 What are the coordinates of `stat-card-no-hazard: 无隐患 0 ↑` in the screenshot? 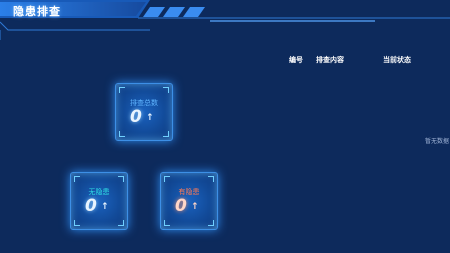 It's located at (99, 201).